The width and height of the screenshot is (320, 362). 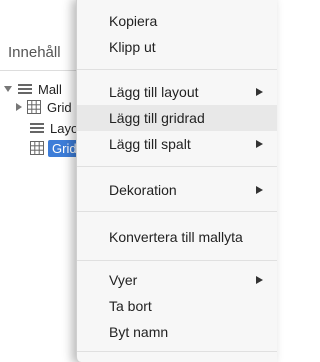 I want to click on menu-item-label: Ta bort, so click(x=130, y=306).